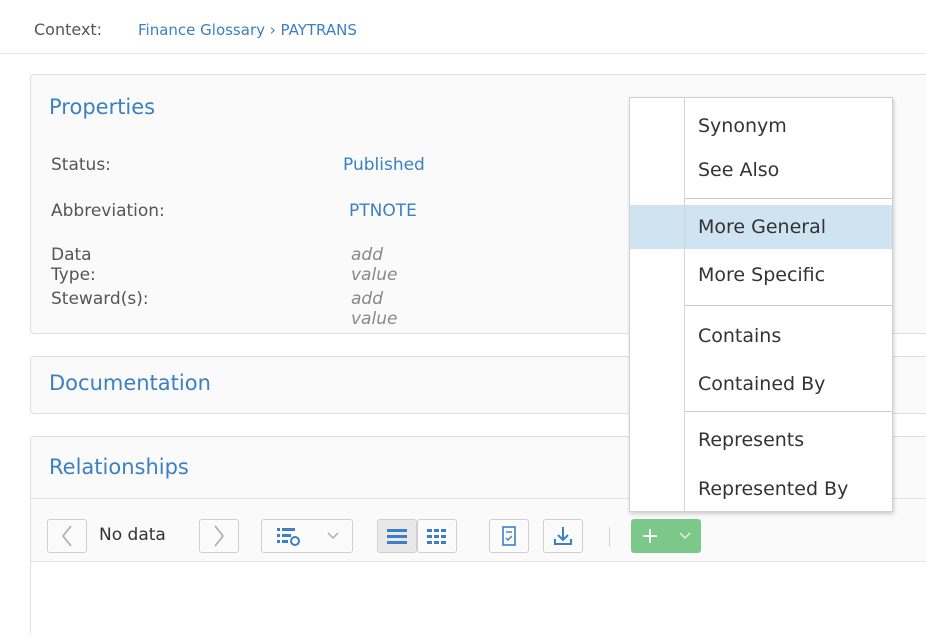 This screenshot has width=926, height=642. Describe the element at coordinates (650, 536) in the screenshot. I see `plus-icon: +` at that location.